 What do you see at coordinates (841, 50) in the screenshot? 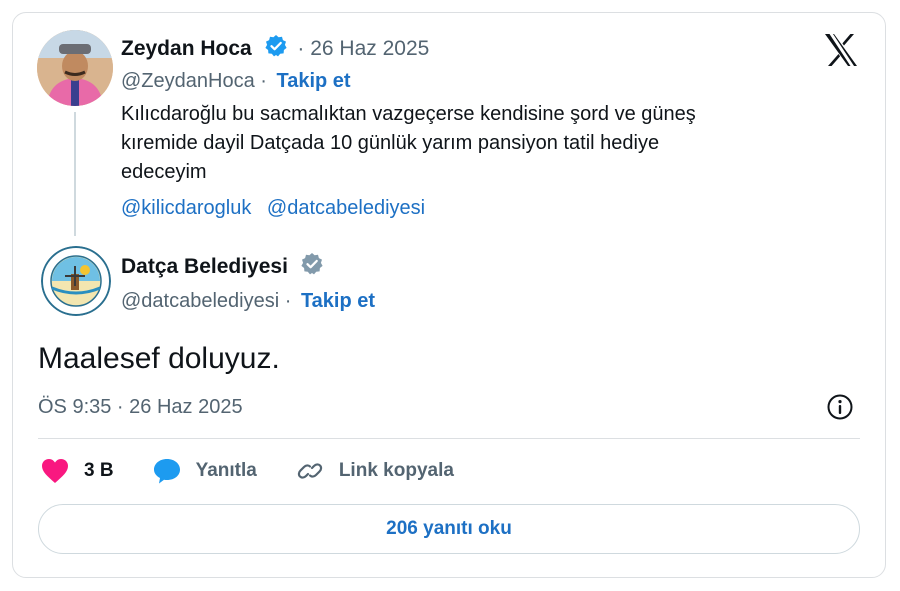
I see `x-logo-icon` at bounding box center [841, 50].